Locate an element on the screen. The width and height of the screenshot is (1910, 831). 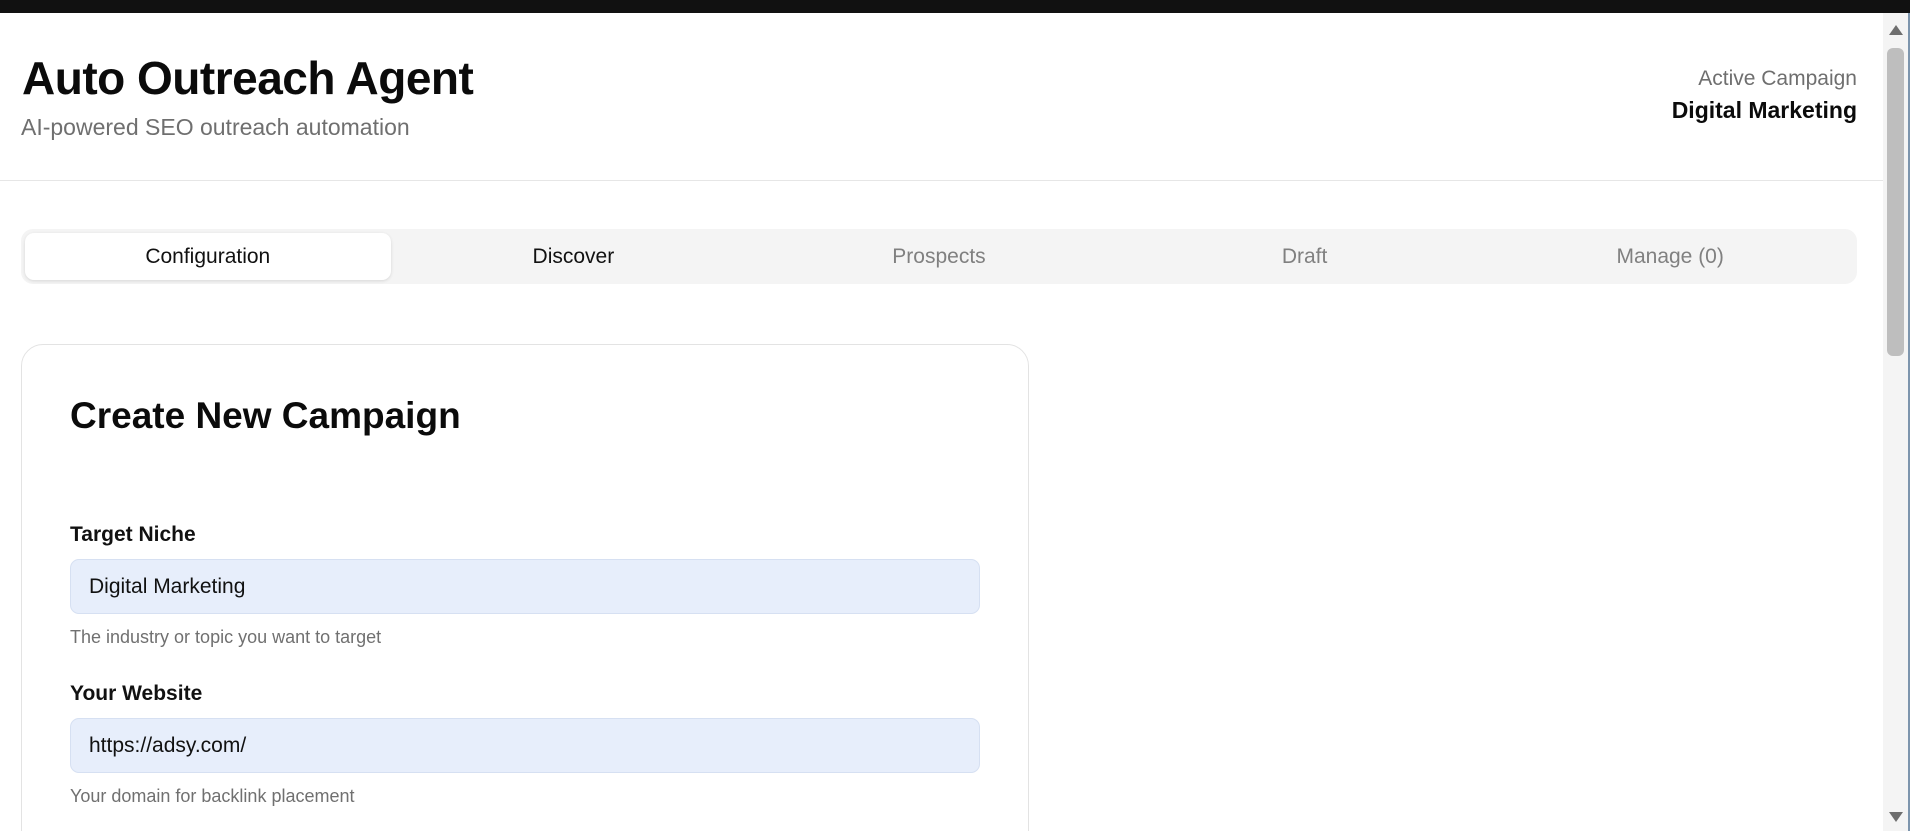
active-campaign-value: Digital Marketing is located at coordinates (1764, 110).